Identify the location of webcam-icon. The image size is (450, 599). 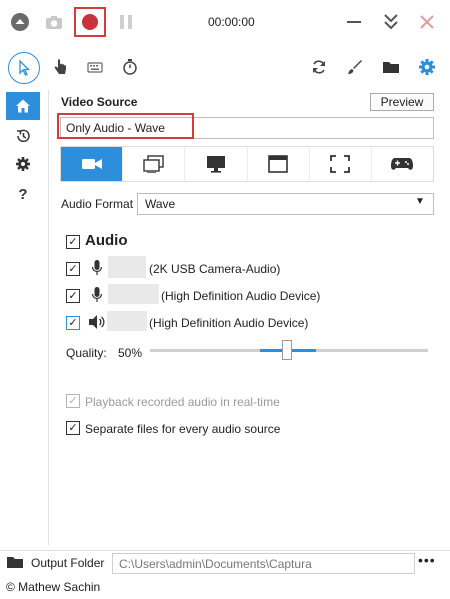
(91, 164).